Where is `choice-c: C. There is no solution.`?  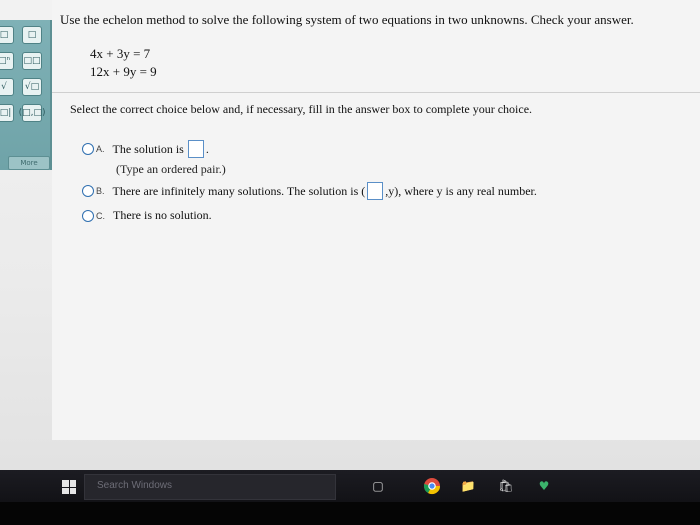
choice-c: C. There is no solution. is located at coordinates (147, 215).